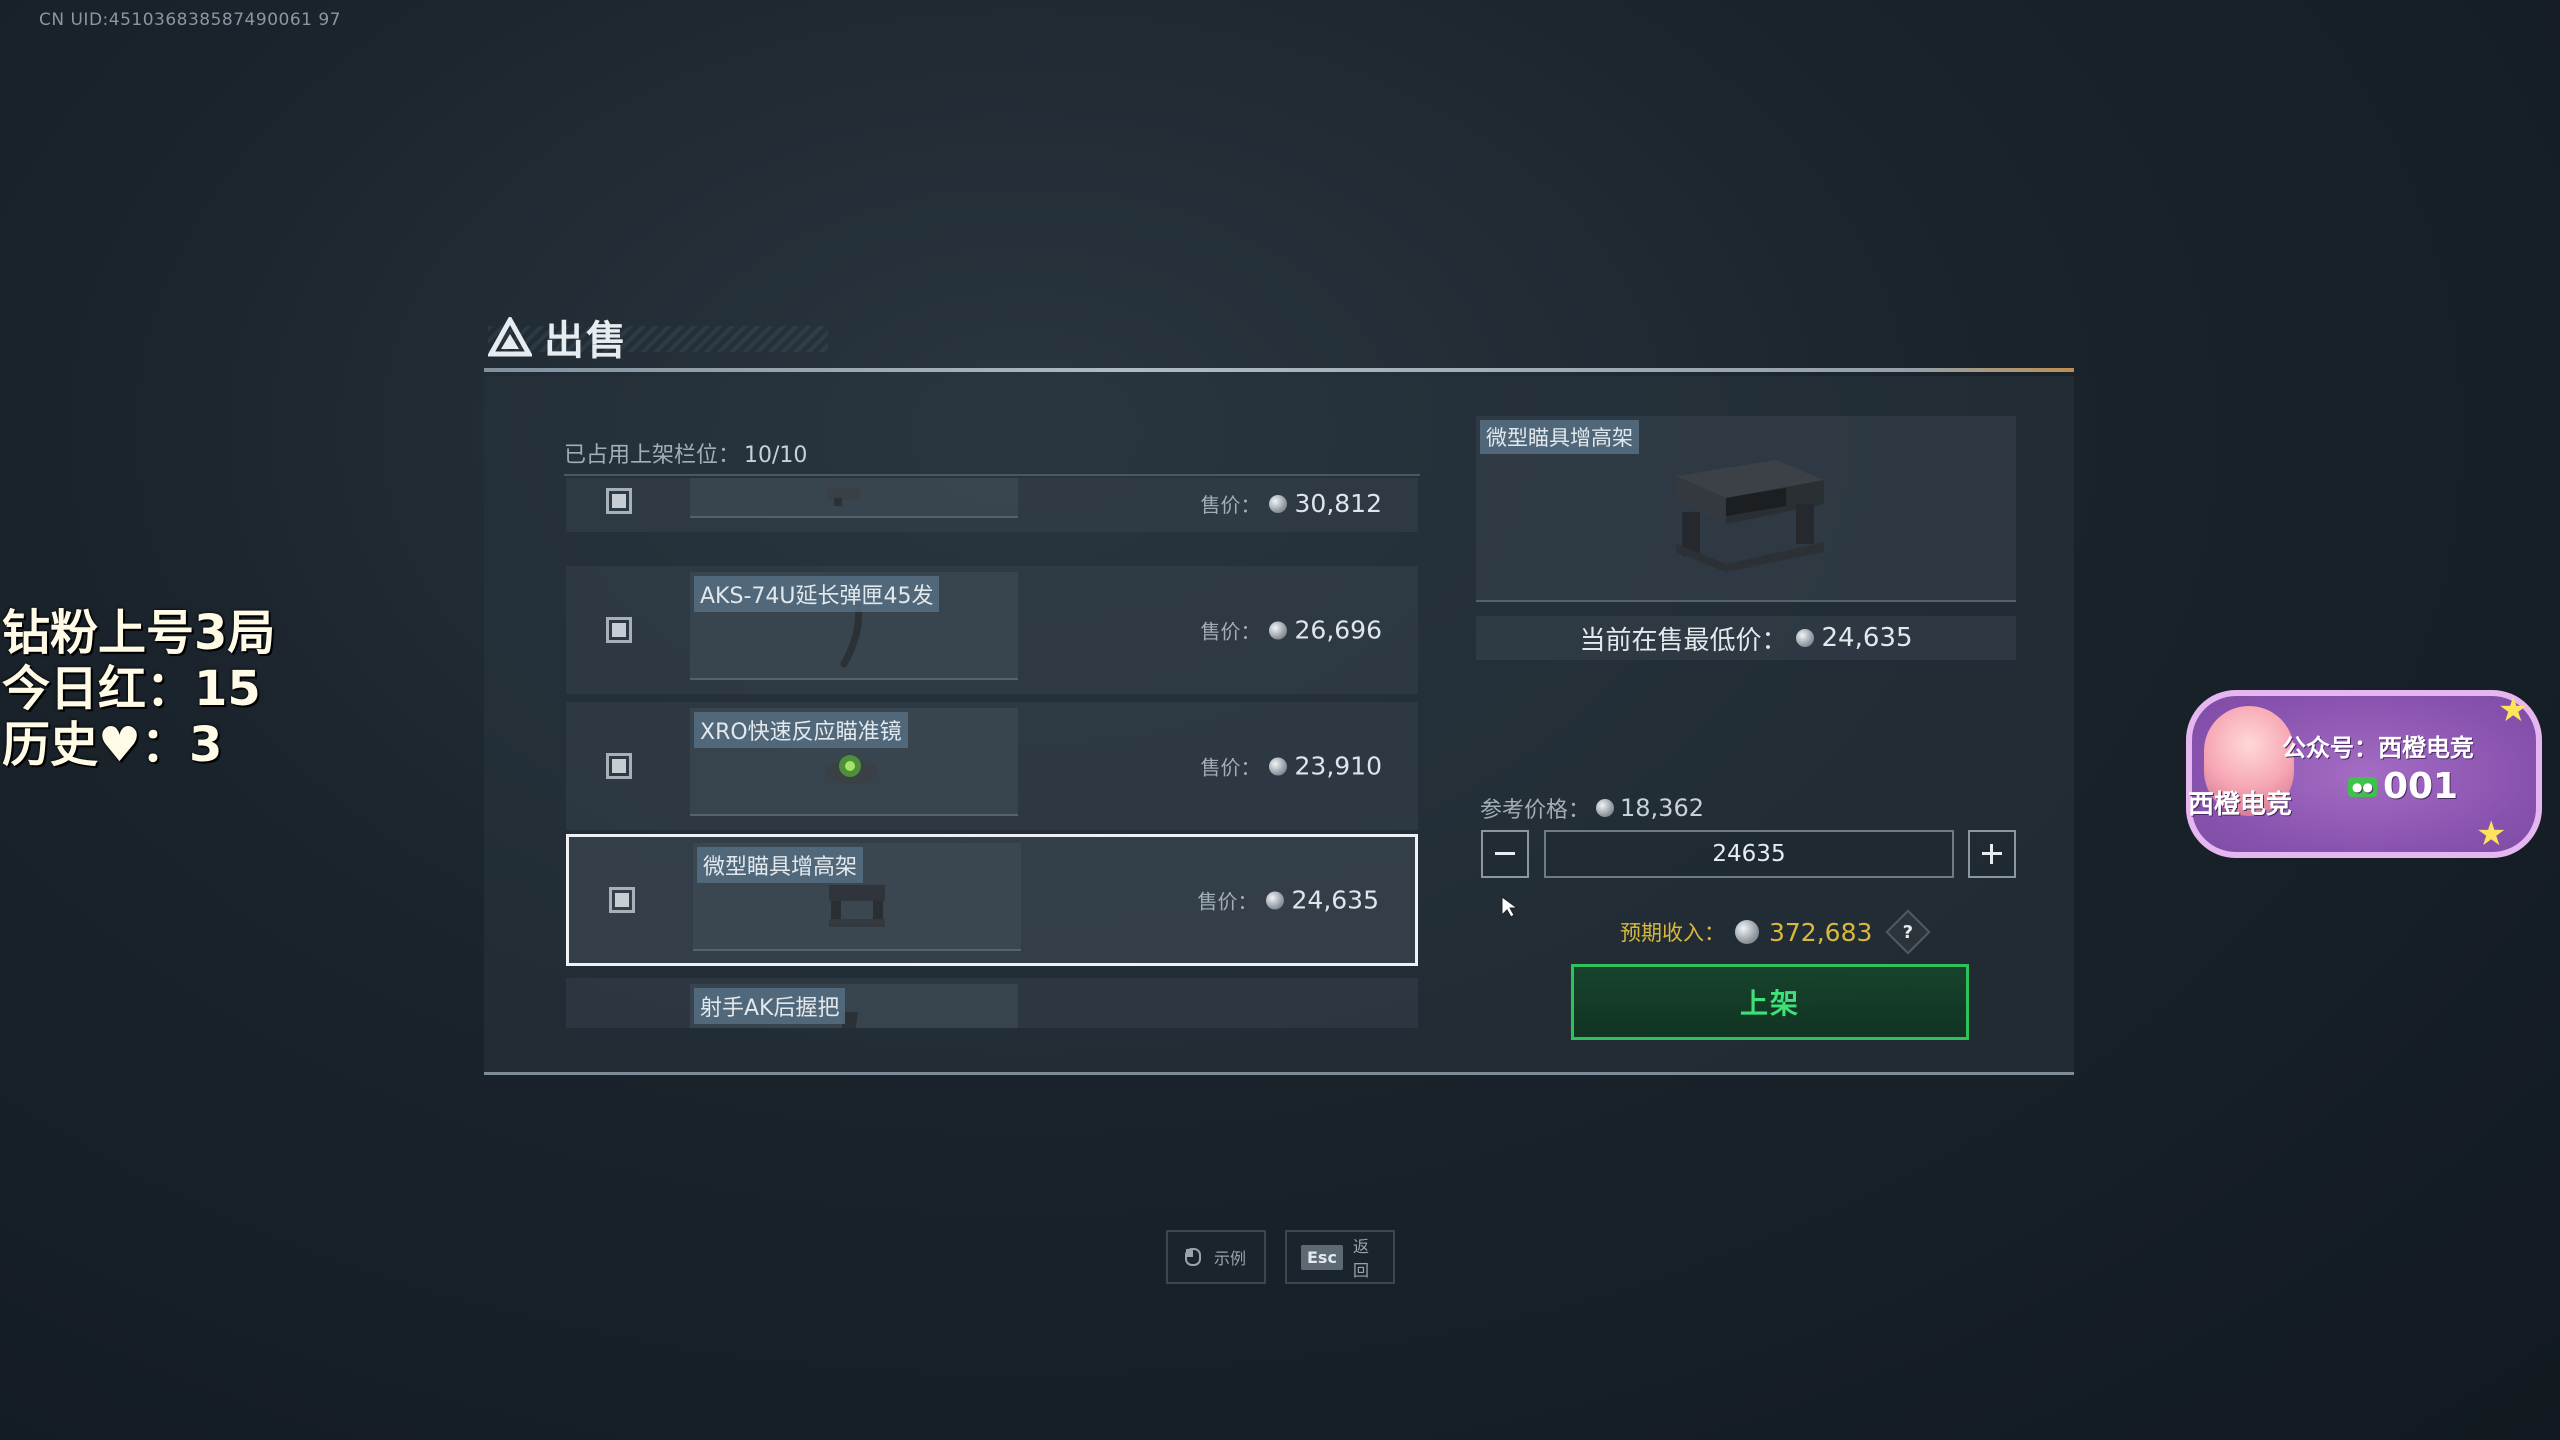  Describe the element at coordinates (1867, 638) in the screenshot. I see `lowest-price-value: 24,635` at that location.